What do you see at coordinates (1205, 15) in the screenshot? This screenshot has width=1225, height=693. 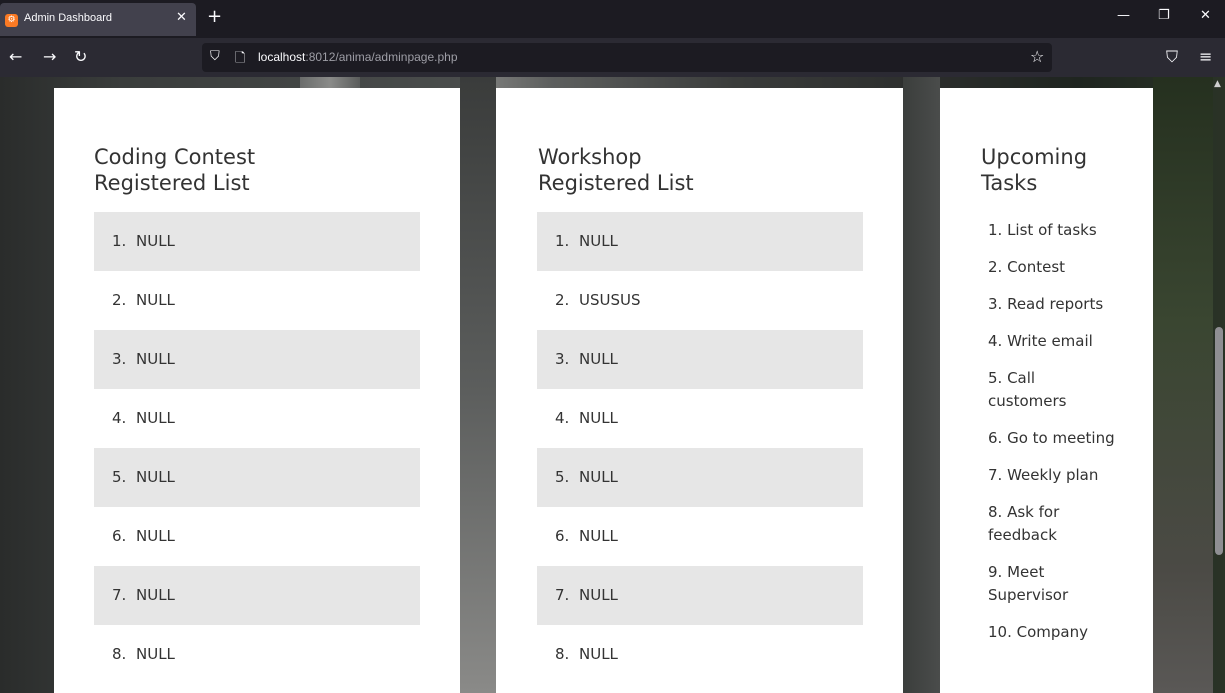 I see `window-close-icon: ✕` at bounding box center [1205, 15].